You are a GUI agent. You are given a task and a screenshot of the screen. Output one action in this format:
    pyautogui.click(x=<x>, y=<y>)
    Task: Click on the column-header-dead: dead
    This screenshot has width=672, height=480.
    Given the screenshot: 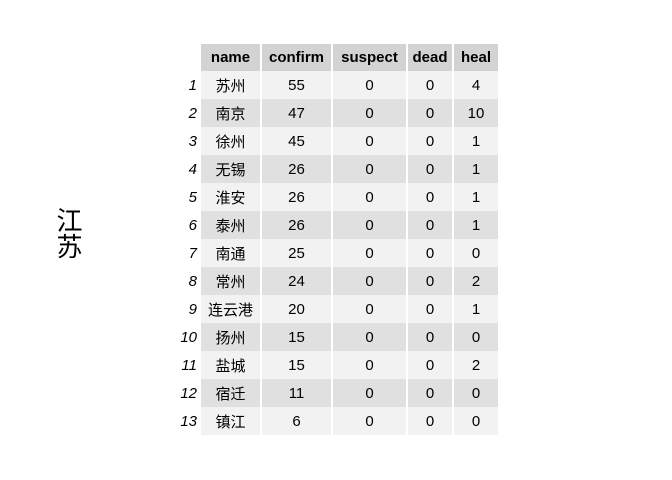 What is the action you would take?
    pyautogui.click(x=430, y=57)
    